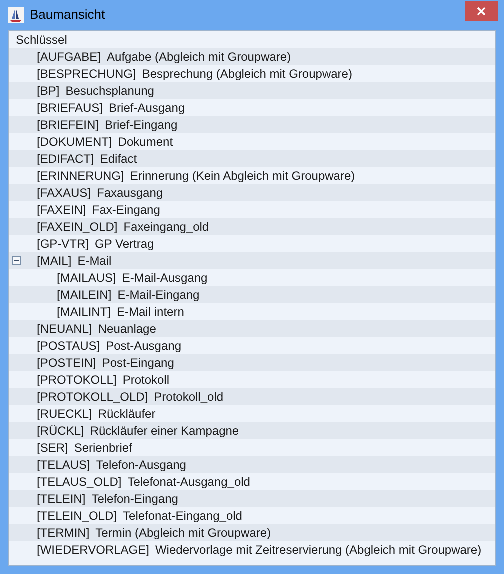 This screenshot has width=504, height=574. What do you see at coordinates (252, 277) in the screenshot?
I see `tree-item: [MAILAUS] E-Mail-Ausgang` at bounding box center [252, 277].